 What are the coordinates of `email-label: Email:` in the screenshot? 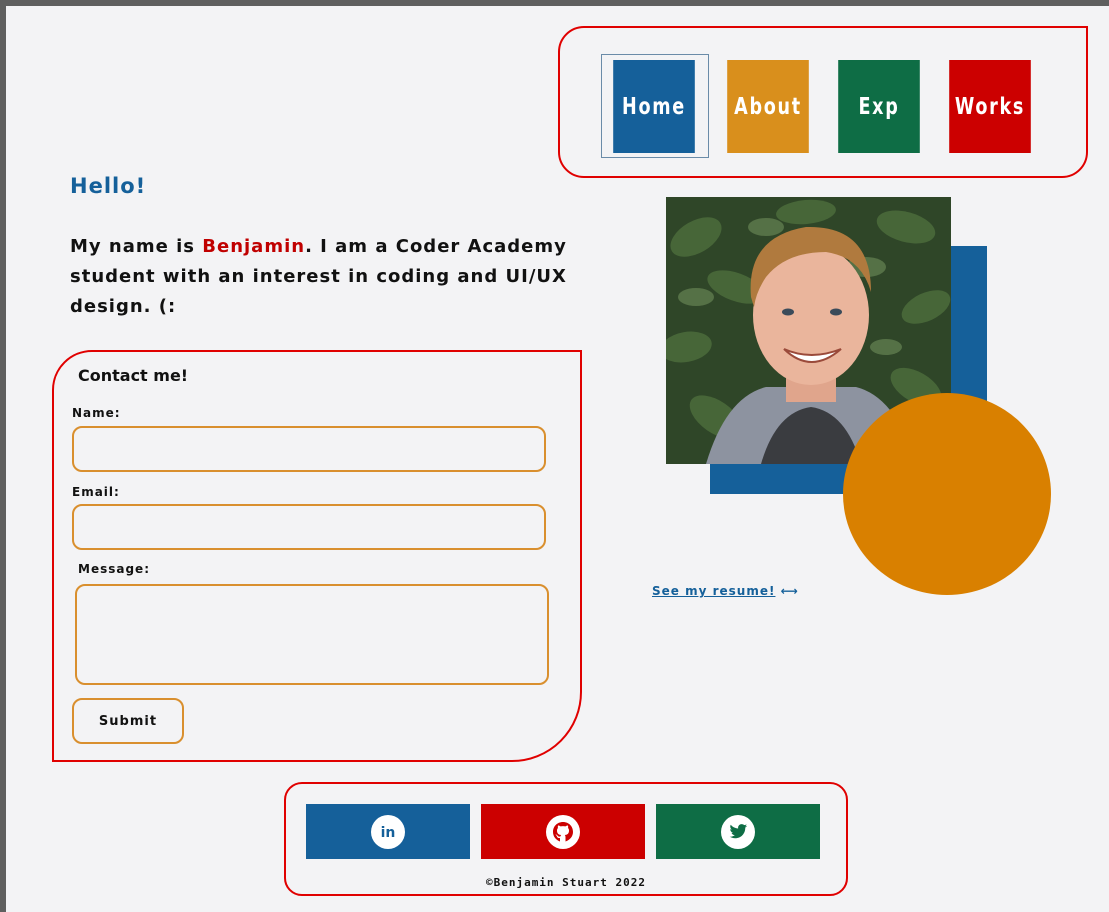 It's located at (96, 492).